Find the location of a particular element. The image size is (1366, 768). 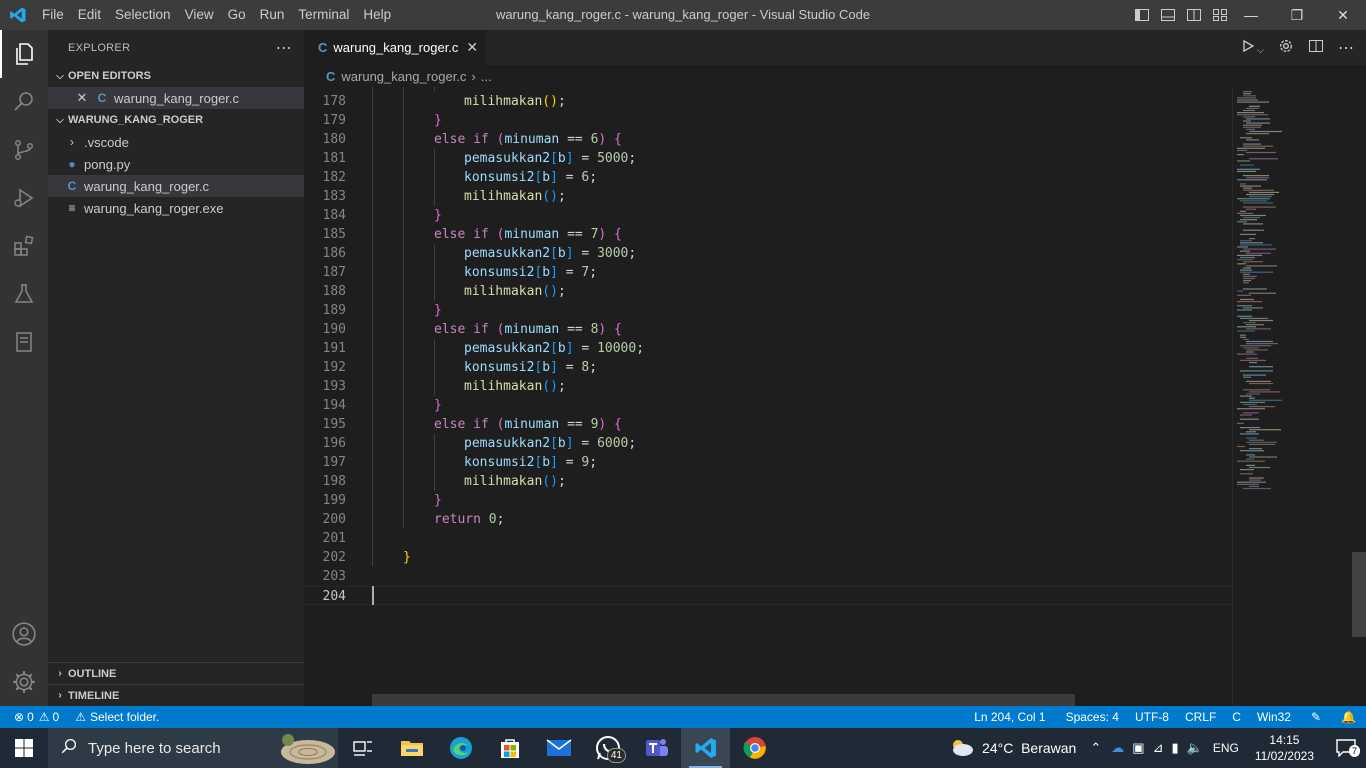

minimize-icon: — is located at coordinates (1251, 15).